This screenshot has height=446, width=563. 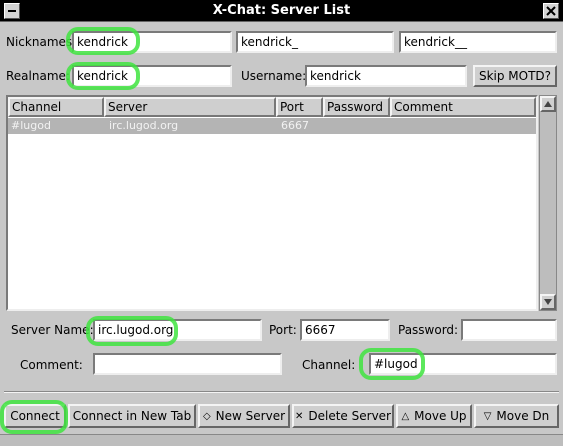 What do you see at coordinates (509, 330) in the screenshot?
I see `password-field` at bounding box center [509, 330].